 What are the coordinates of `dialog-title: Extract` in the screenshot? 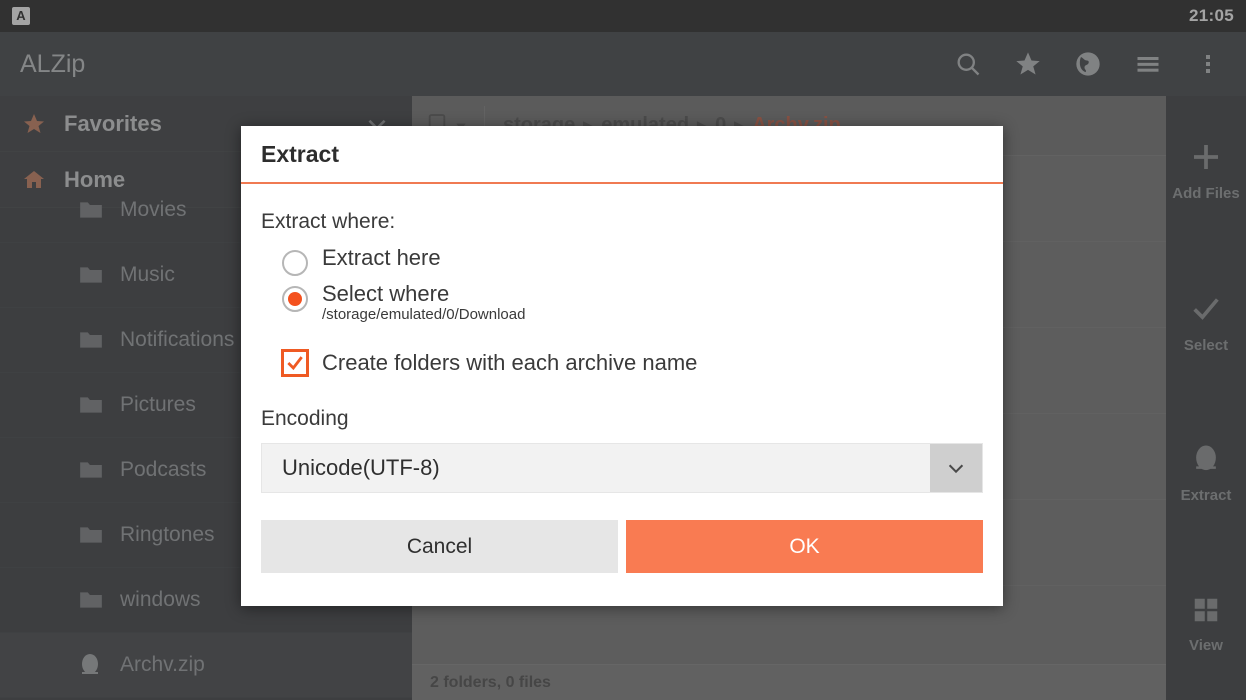 It's located at (622, 155).